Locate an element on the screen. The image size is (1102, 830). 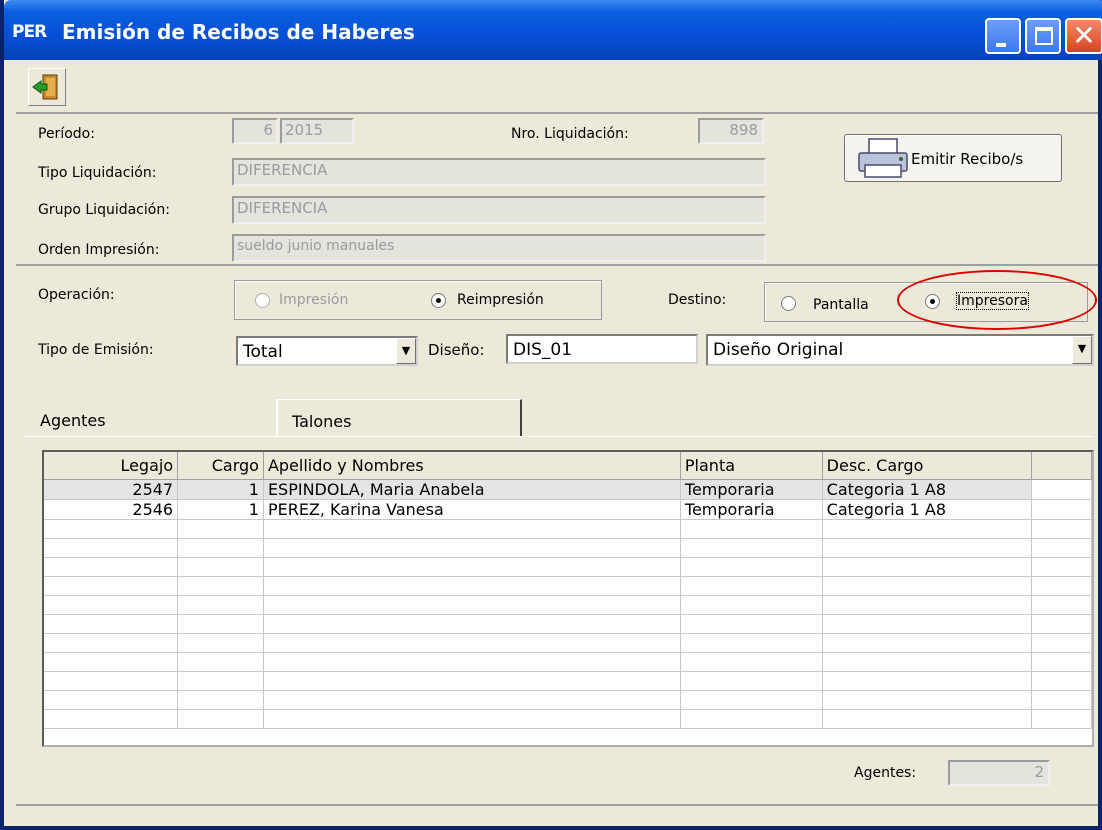
diseno-desc-value: Diseño Original is located at coordinates (778, 350).